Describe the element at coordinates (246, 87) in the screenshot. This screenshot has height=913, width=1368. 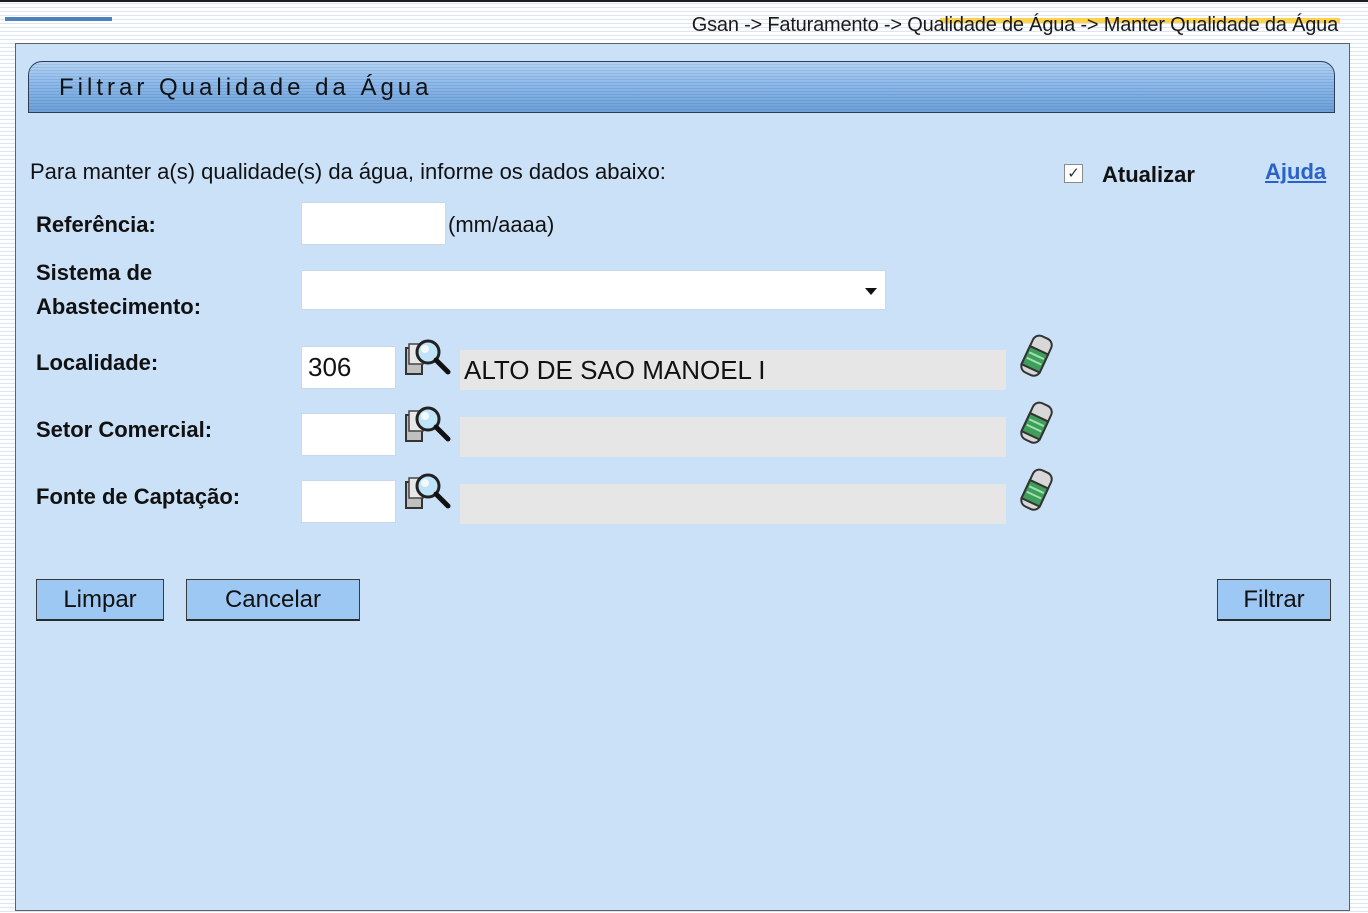
I see `panel-title: Filtrar Qualidade da Água` at that location.